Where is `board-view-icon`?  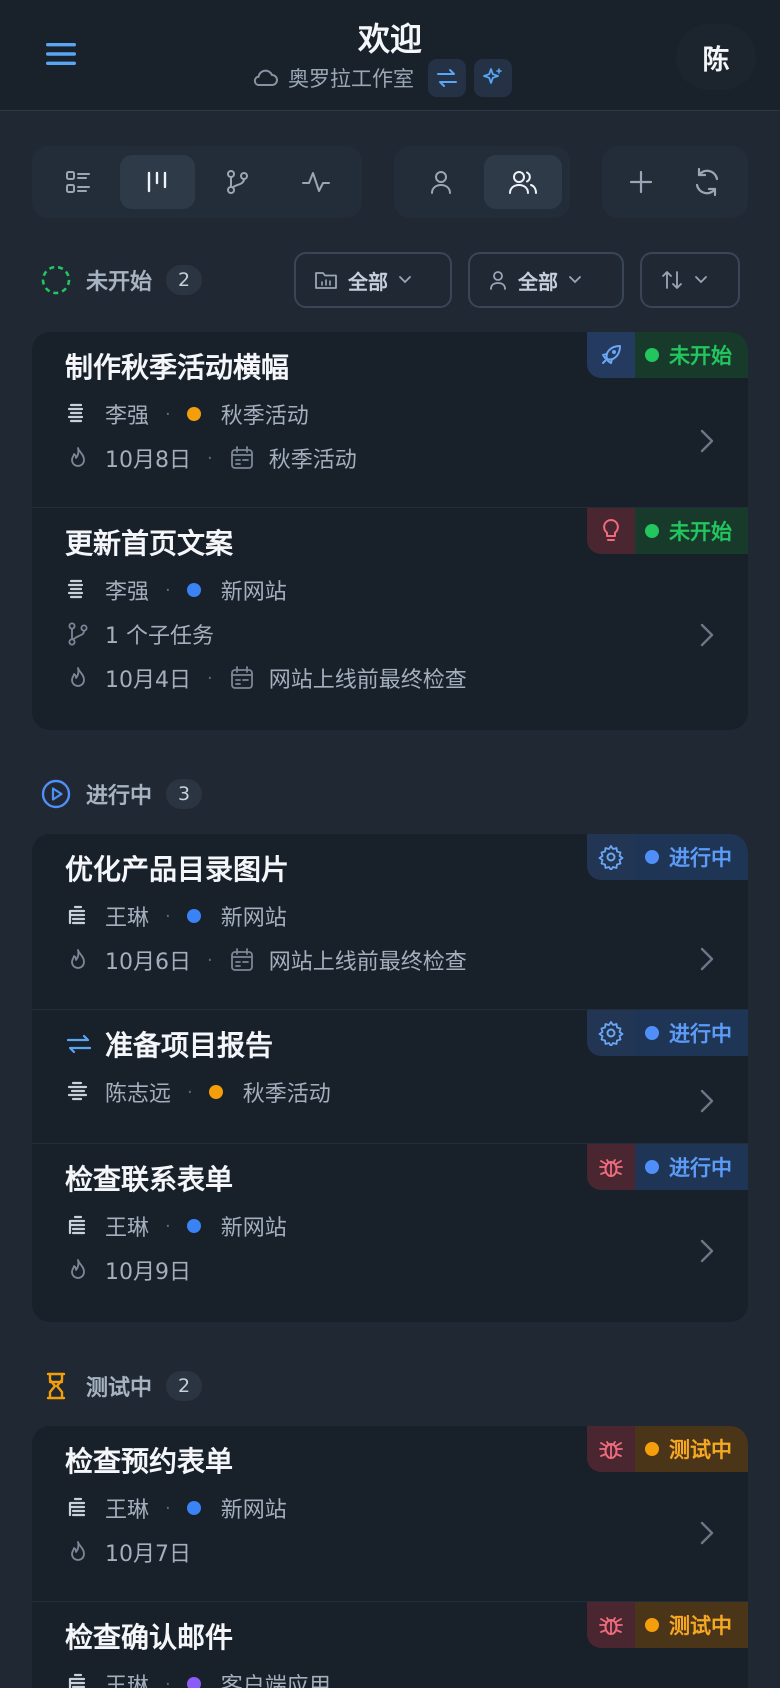 board-view-icon is located at coordinates (157, 182).